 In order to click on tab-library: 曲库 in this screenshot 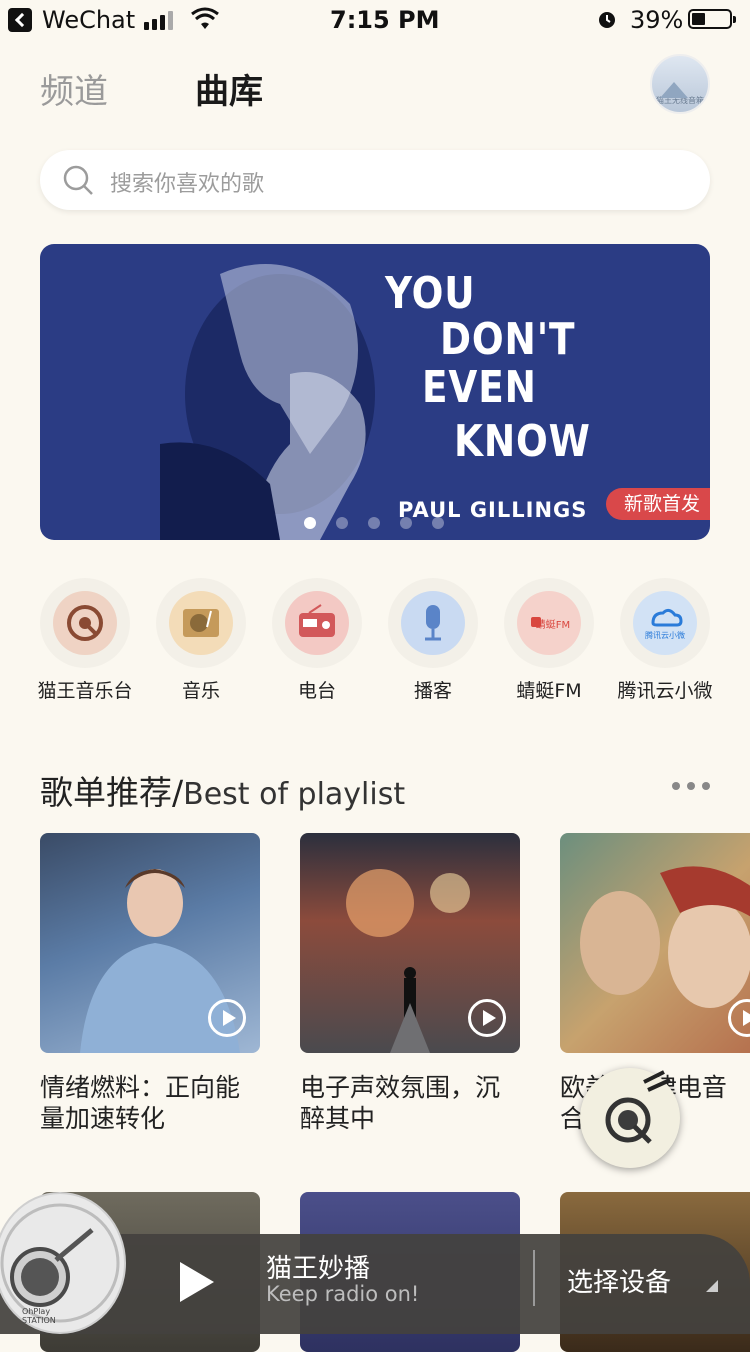, I will do `click(229, 88)`.